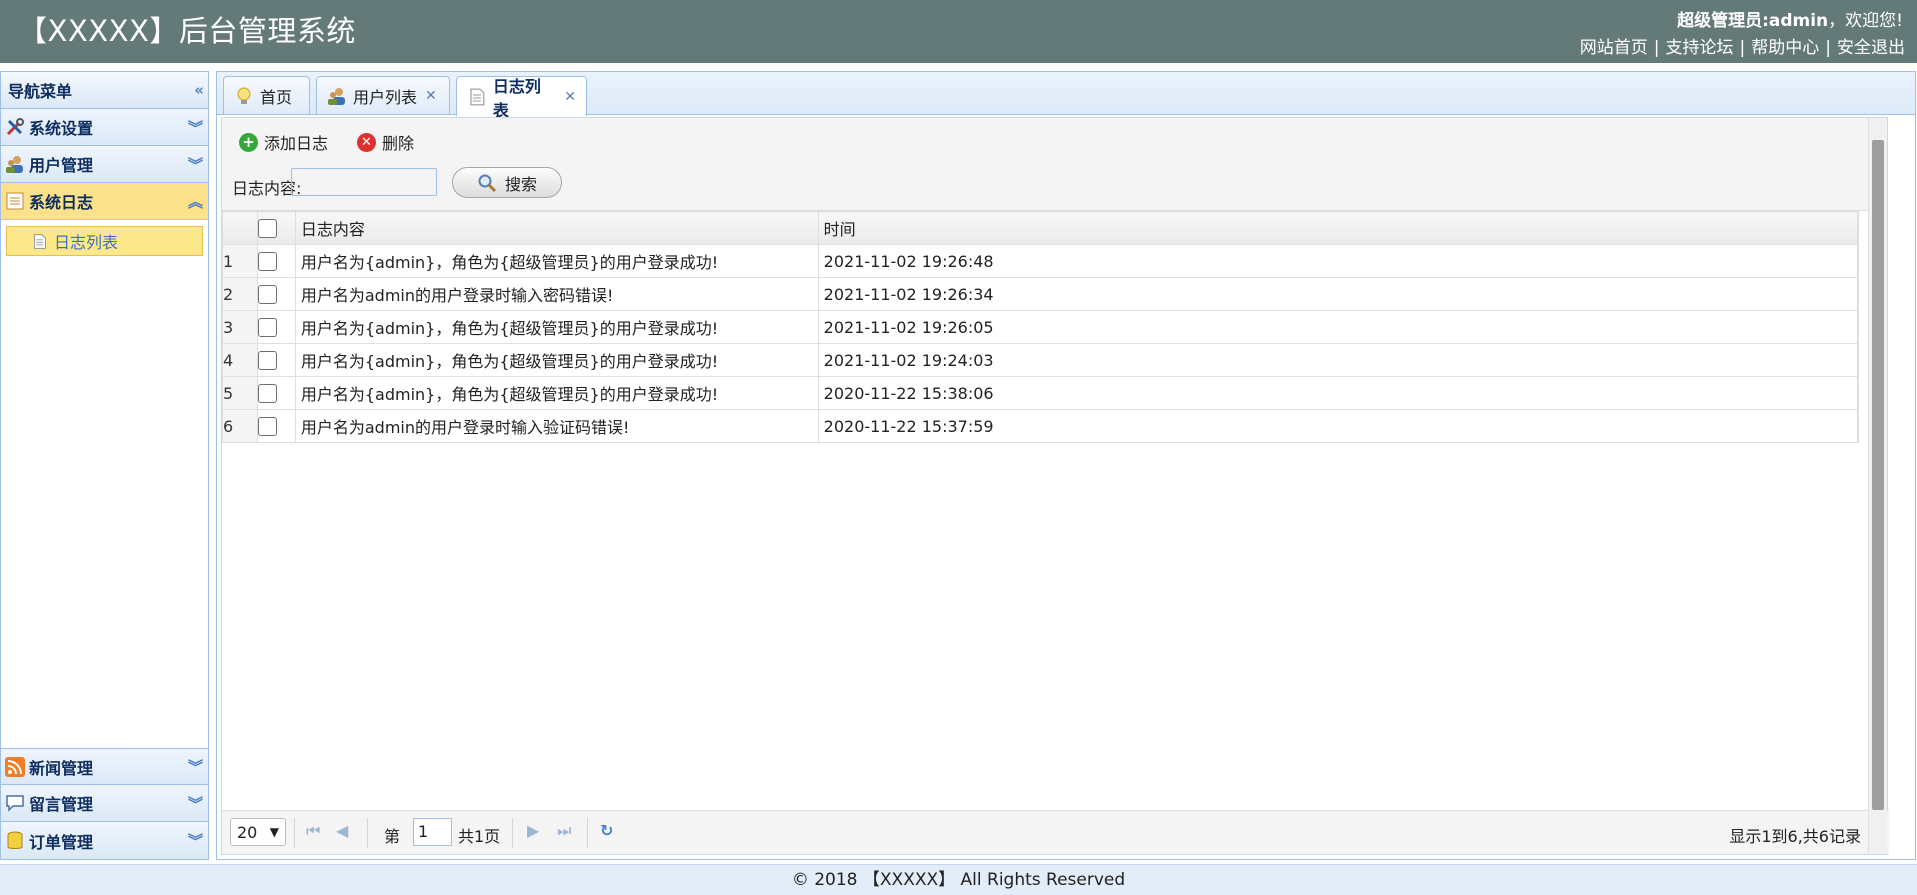 Image resolution: width=1917 pixels, height=895 pixels. What do you see at coordinates (556, 228) in the screenshot?
I see `column-header-content: 日志内容` at bounding box center [556, 228].